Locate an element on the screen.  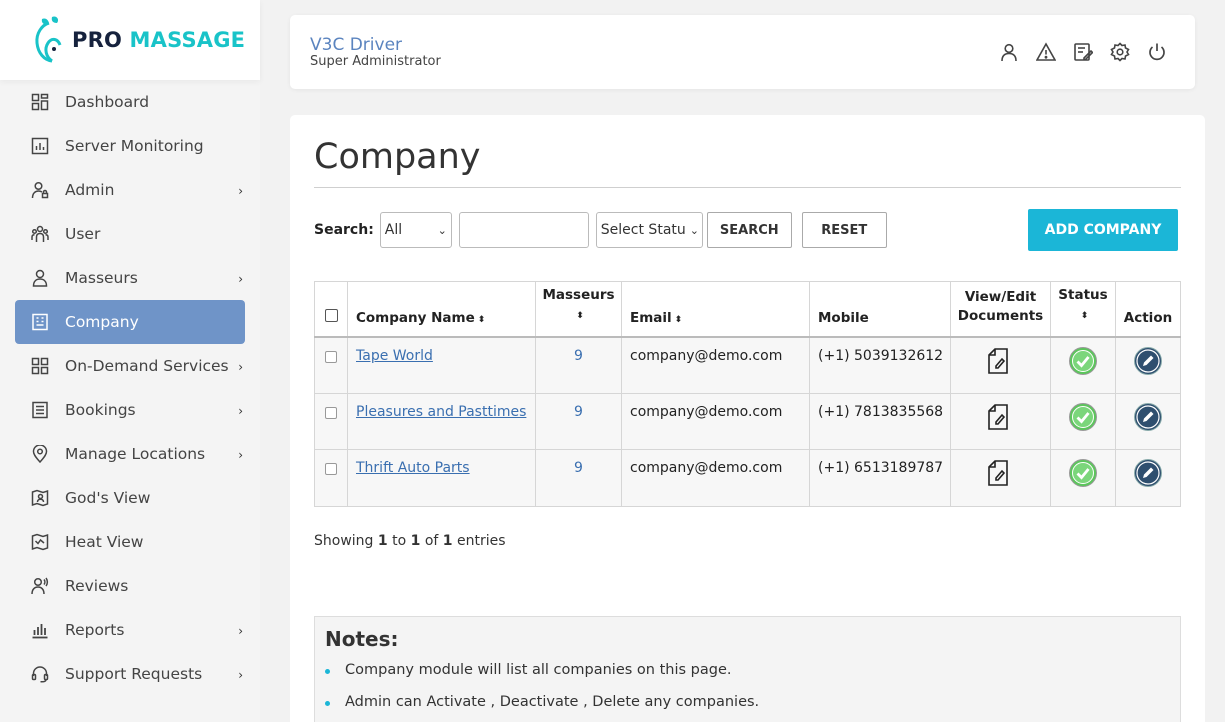
status-cell is located at coordinates (1083, 478).